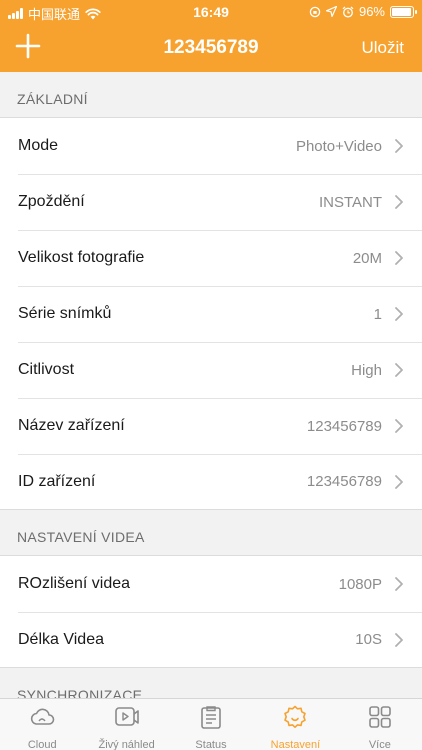  I want to click on signal-icon, so click(15, 13).